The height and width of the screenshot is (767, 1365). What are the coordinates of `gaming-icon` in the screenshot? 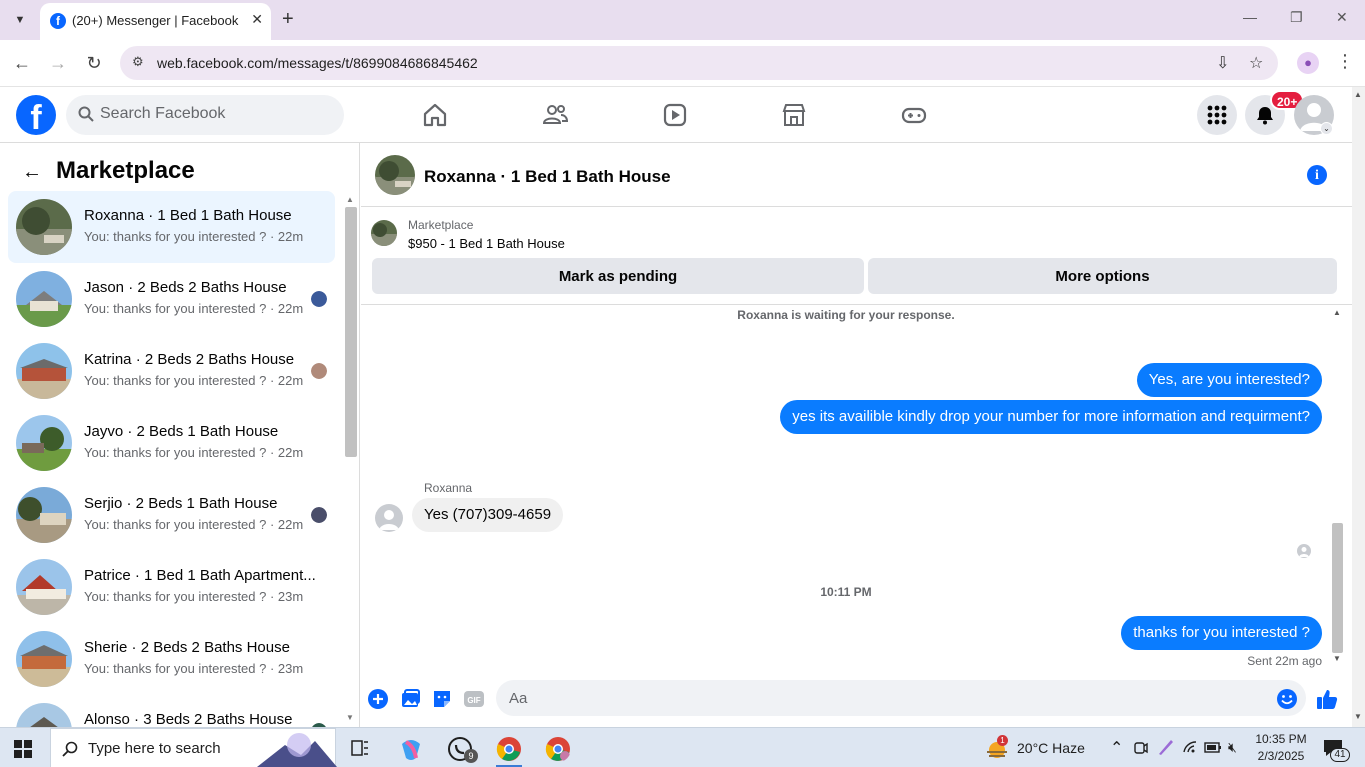 It's located at (914, 115).